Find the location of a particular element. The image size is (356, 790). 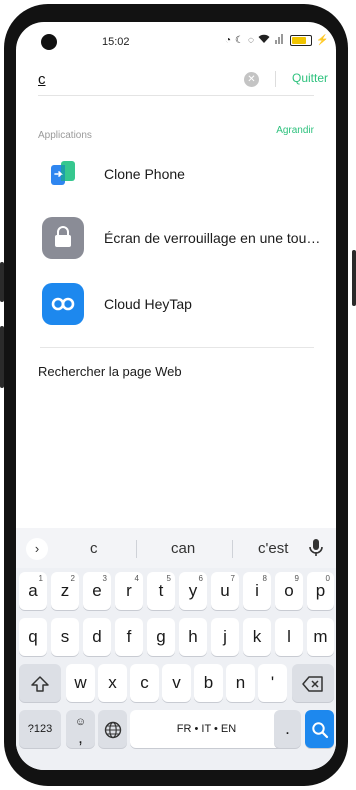

key-n: n is located at coordinates (240, 683).